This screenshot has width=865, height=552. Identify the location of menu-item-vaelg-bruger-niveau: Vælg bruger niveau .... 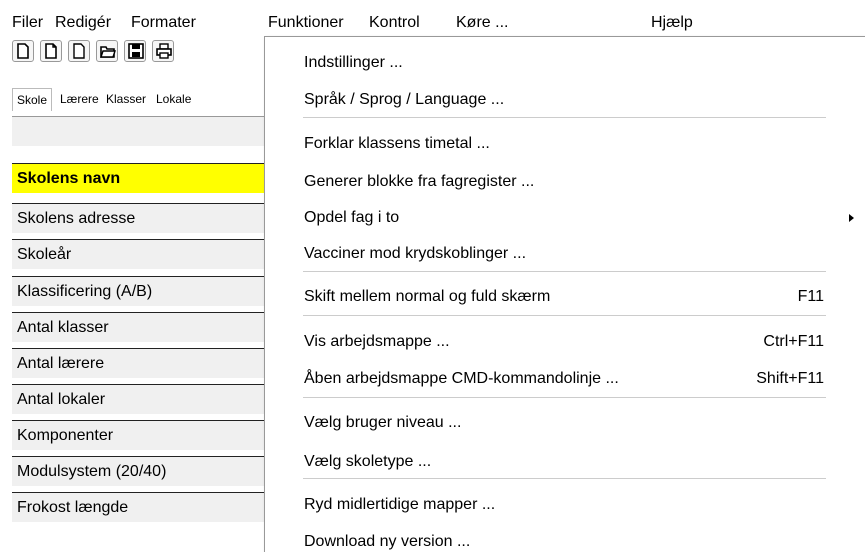
(382, 423).